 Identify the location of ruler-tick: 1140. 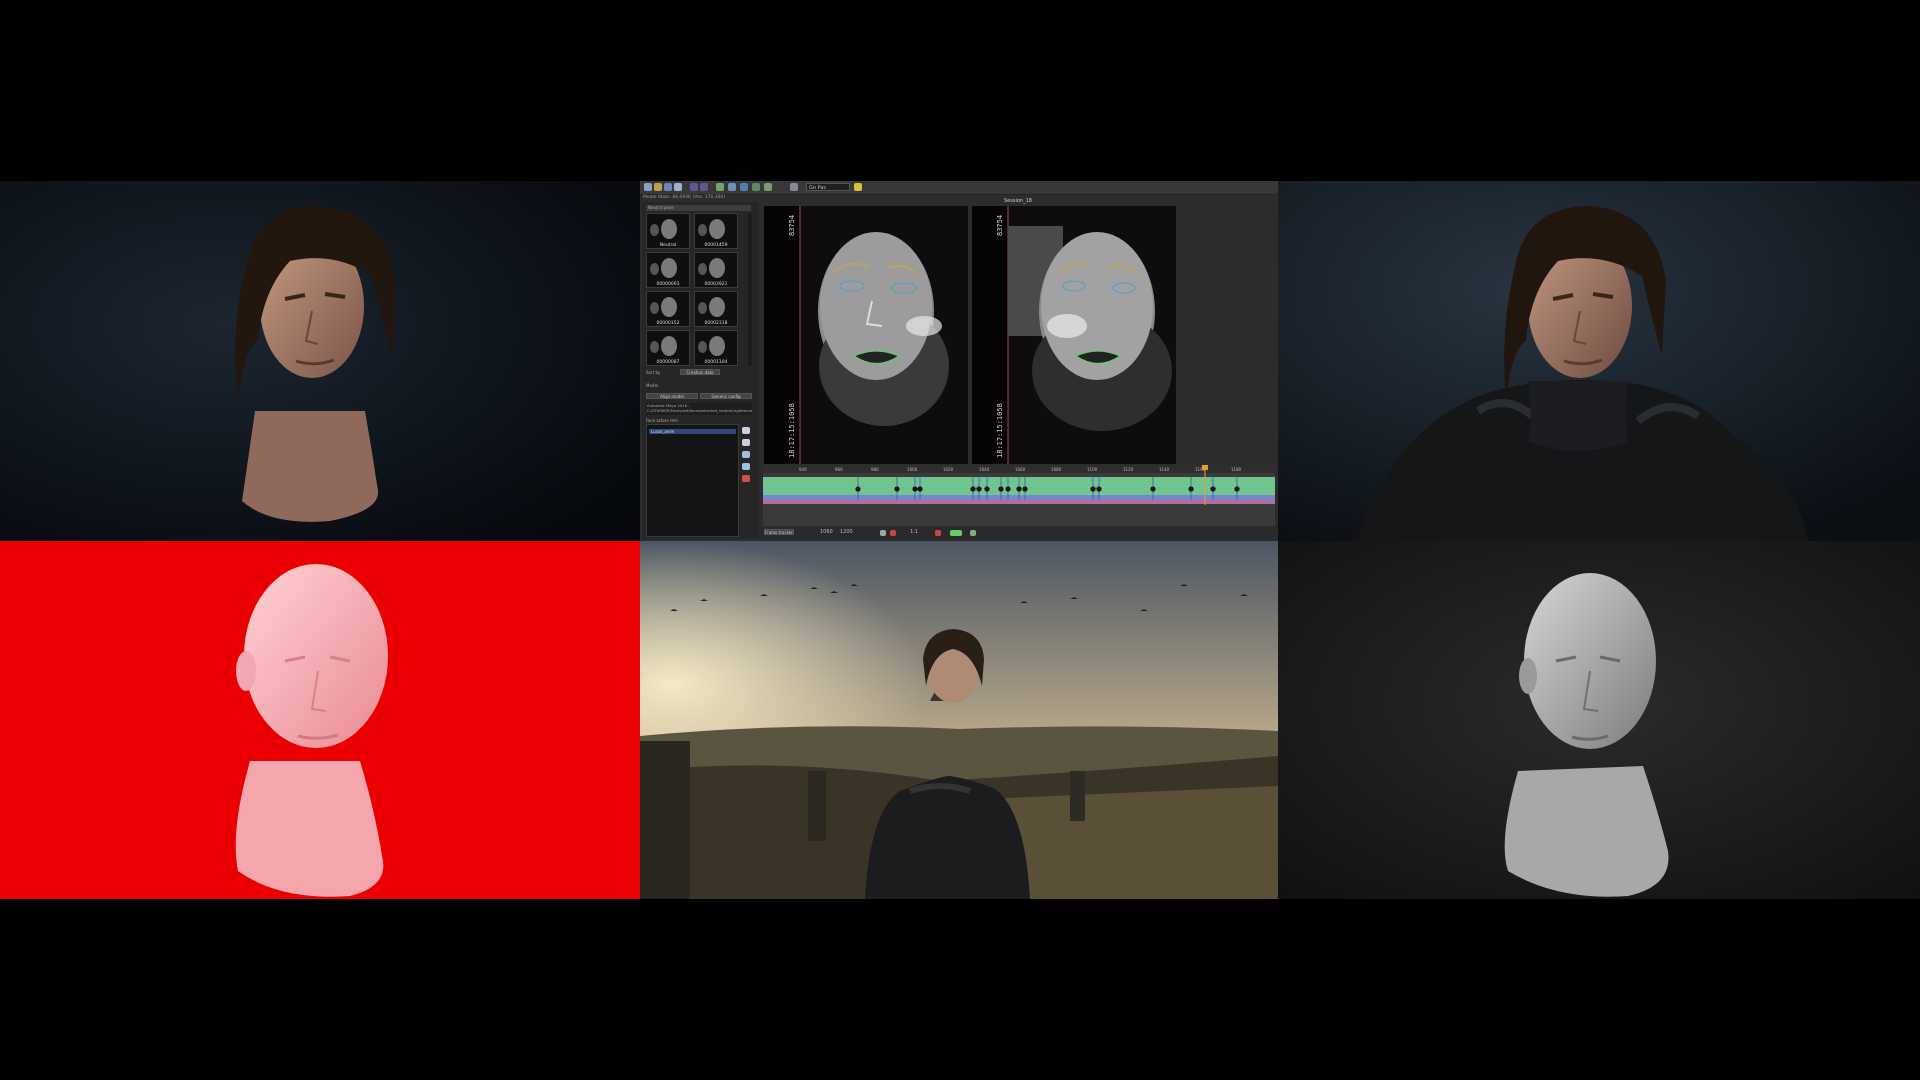
(1164, 469).